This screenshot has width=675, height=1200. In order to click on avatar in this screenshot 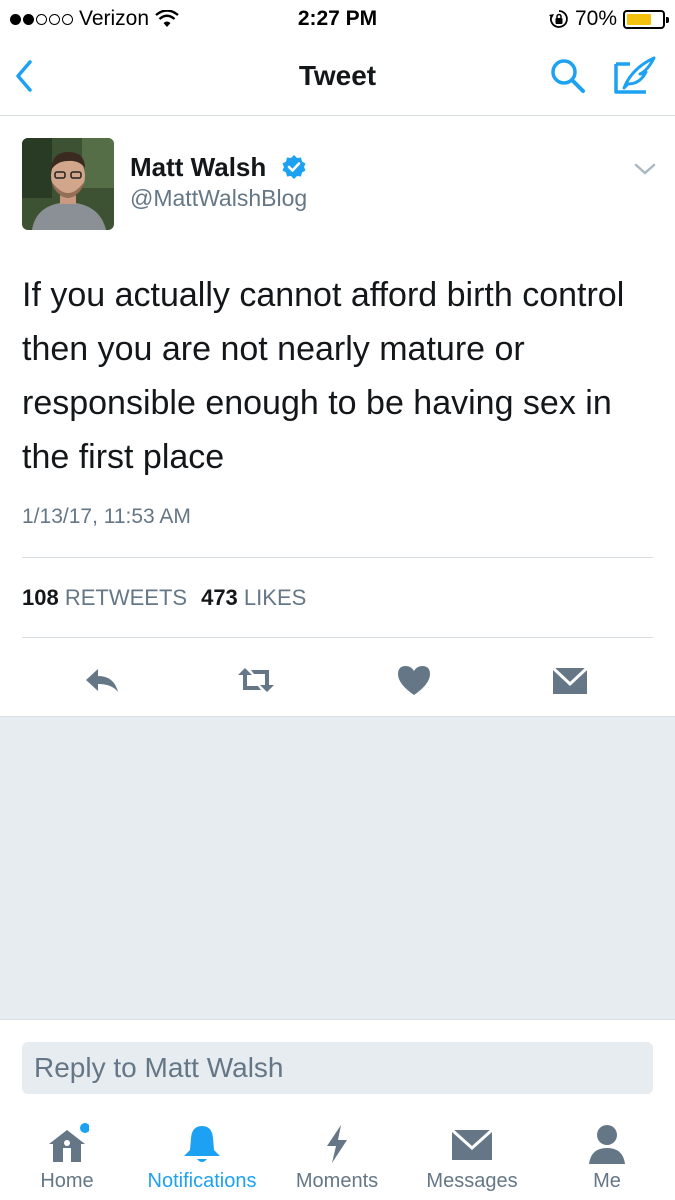, I will do `click(68, 184)`.